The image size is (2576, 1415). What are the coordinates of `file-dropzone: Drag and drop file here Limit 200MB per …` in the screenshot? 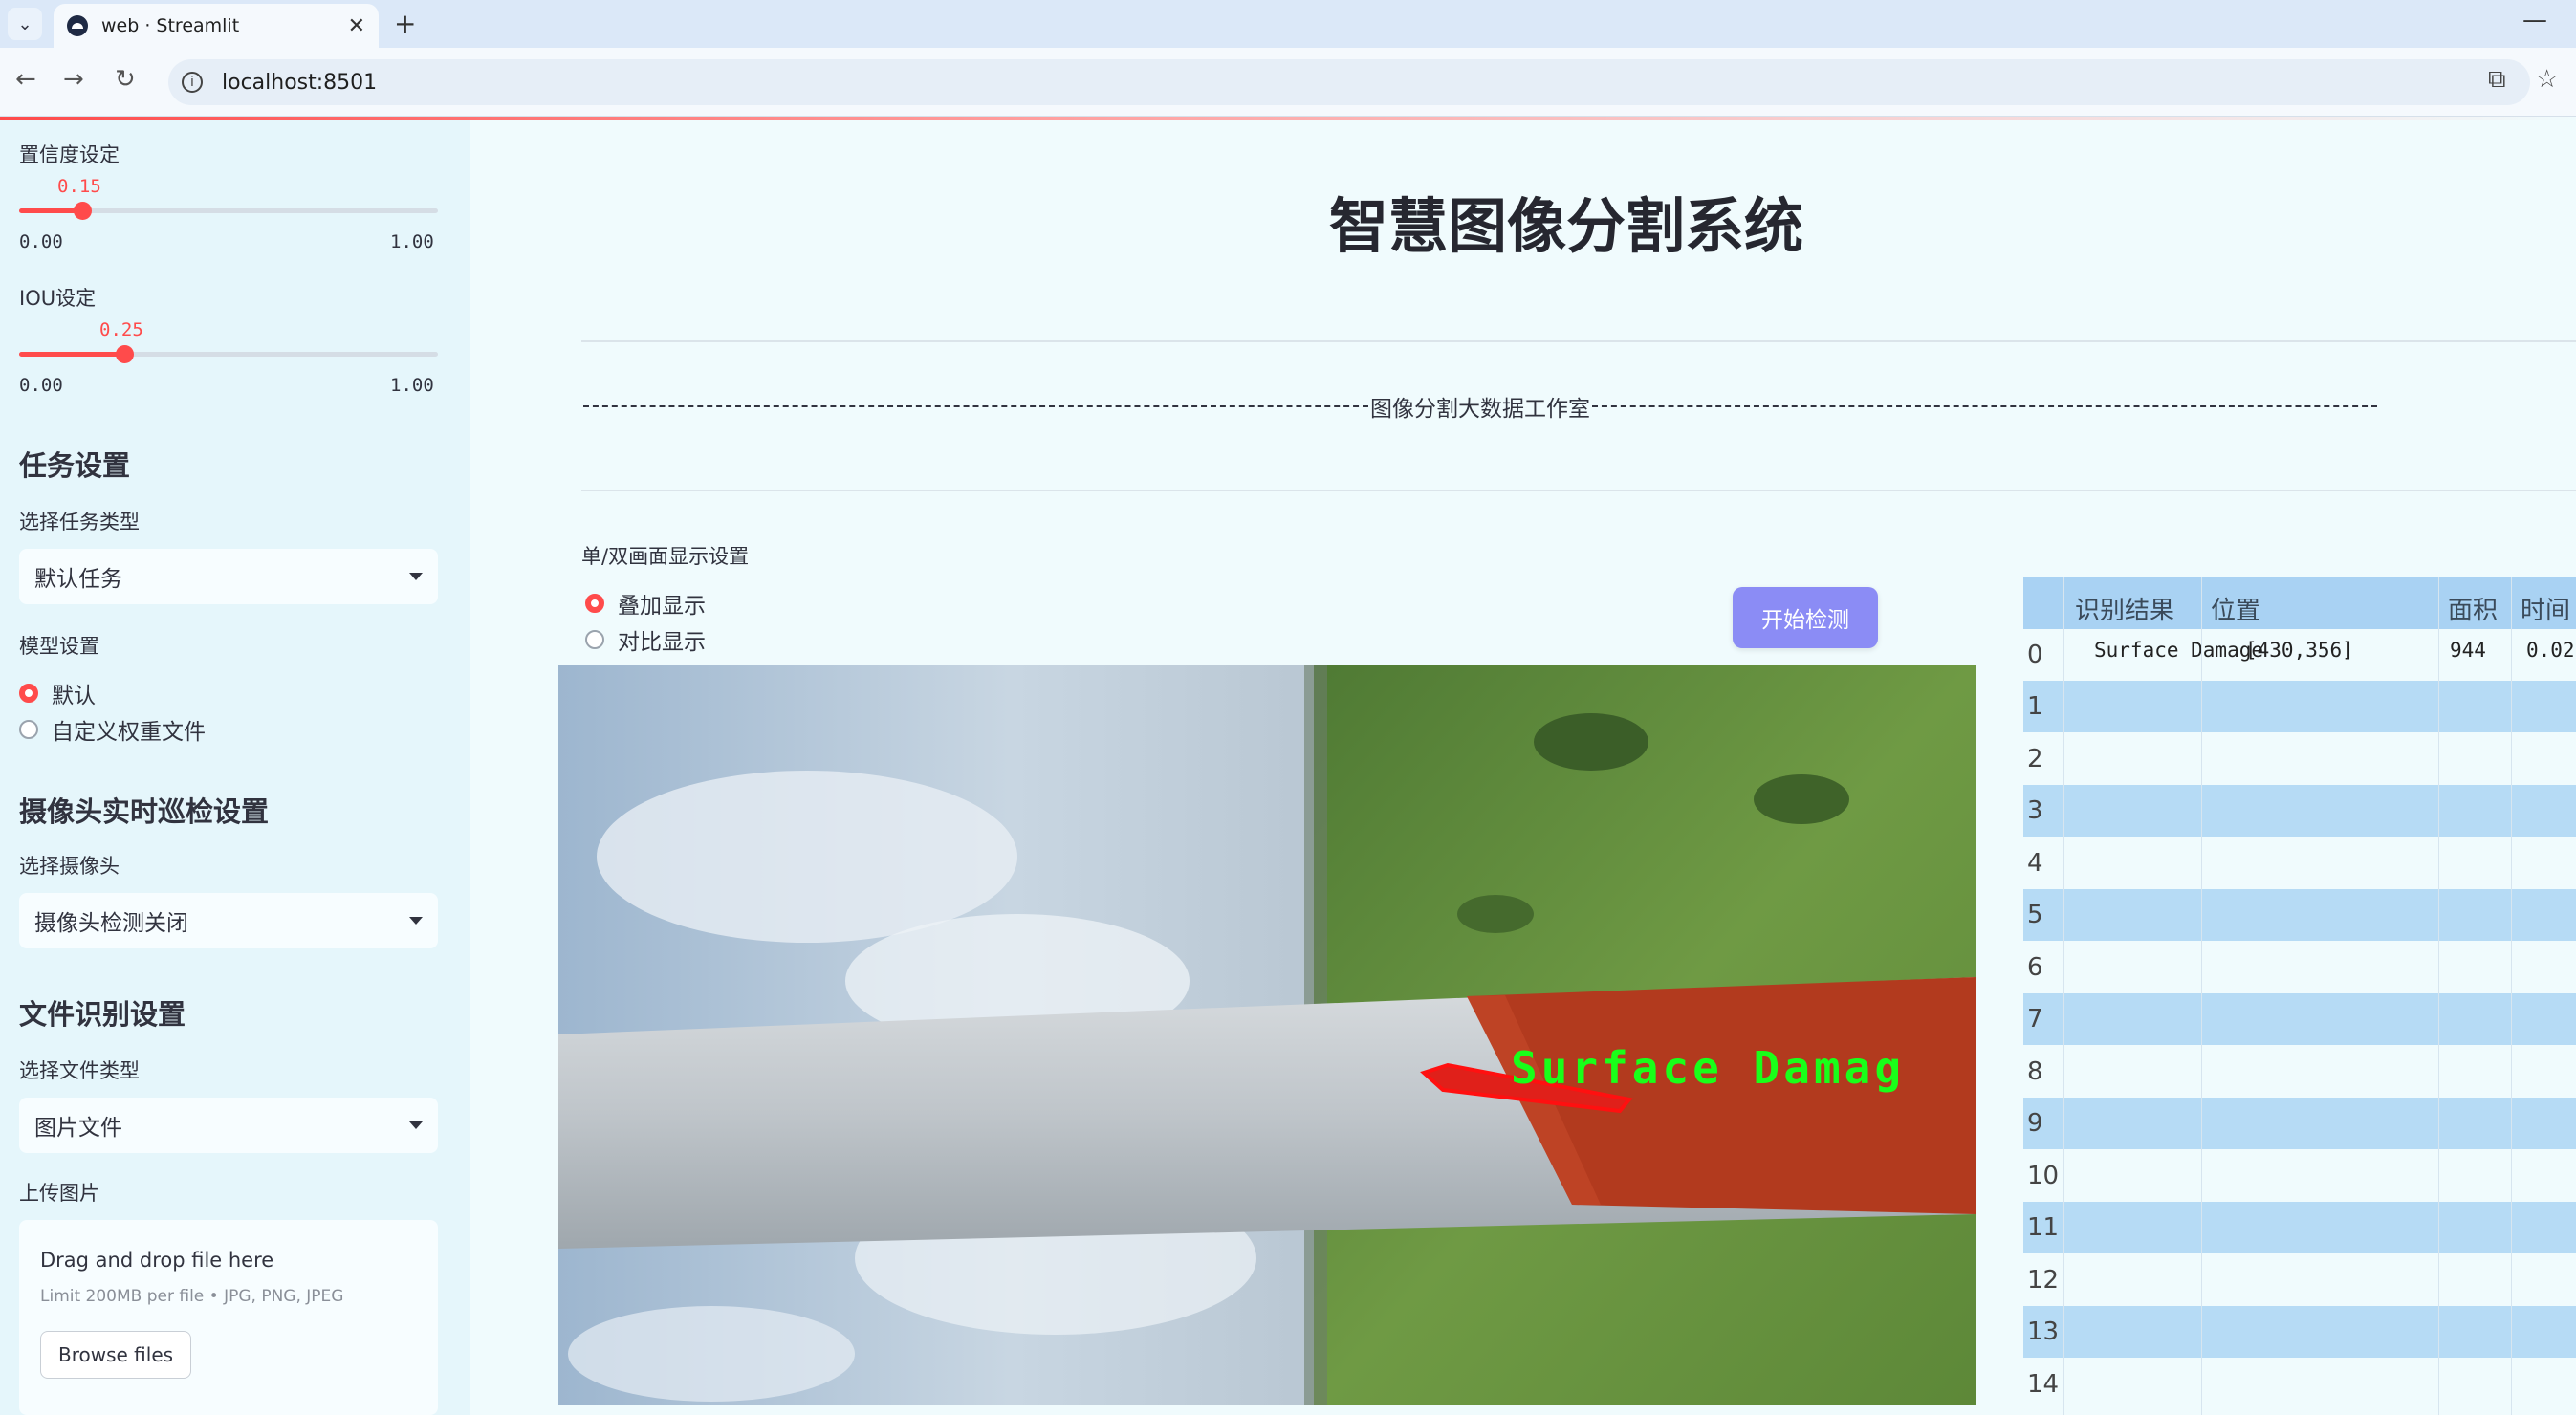 It's located at (228, 1317).